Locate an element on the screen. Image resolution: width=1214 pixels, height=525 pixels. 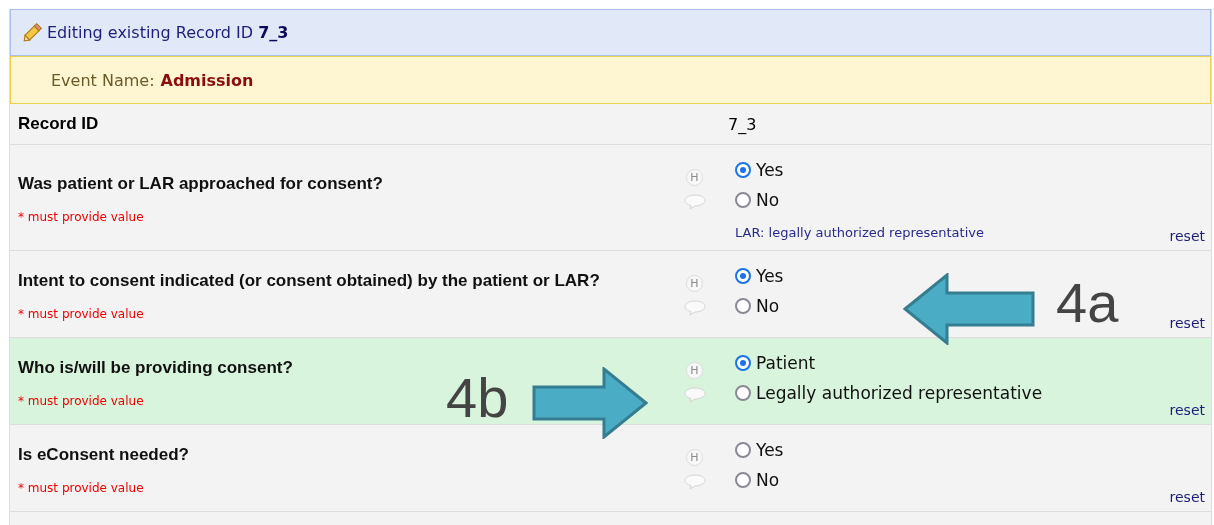
question-label: Is eConsent needed? is located at coordinates (104, 454).